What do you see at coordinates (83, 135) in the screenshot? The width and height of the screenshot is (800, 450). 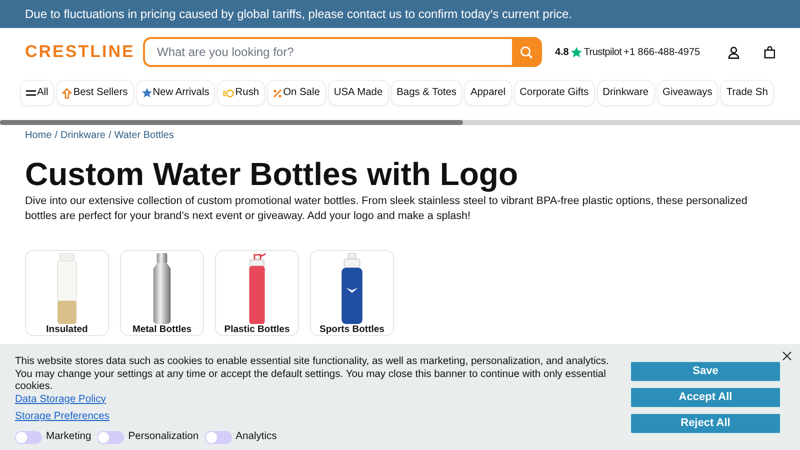 I see `breadcrumb-link: Drinkware` at bounding box center [83, 135].